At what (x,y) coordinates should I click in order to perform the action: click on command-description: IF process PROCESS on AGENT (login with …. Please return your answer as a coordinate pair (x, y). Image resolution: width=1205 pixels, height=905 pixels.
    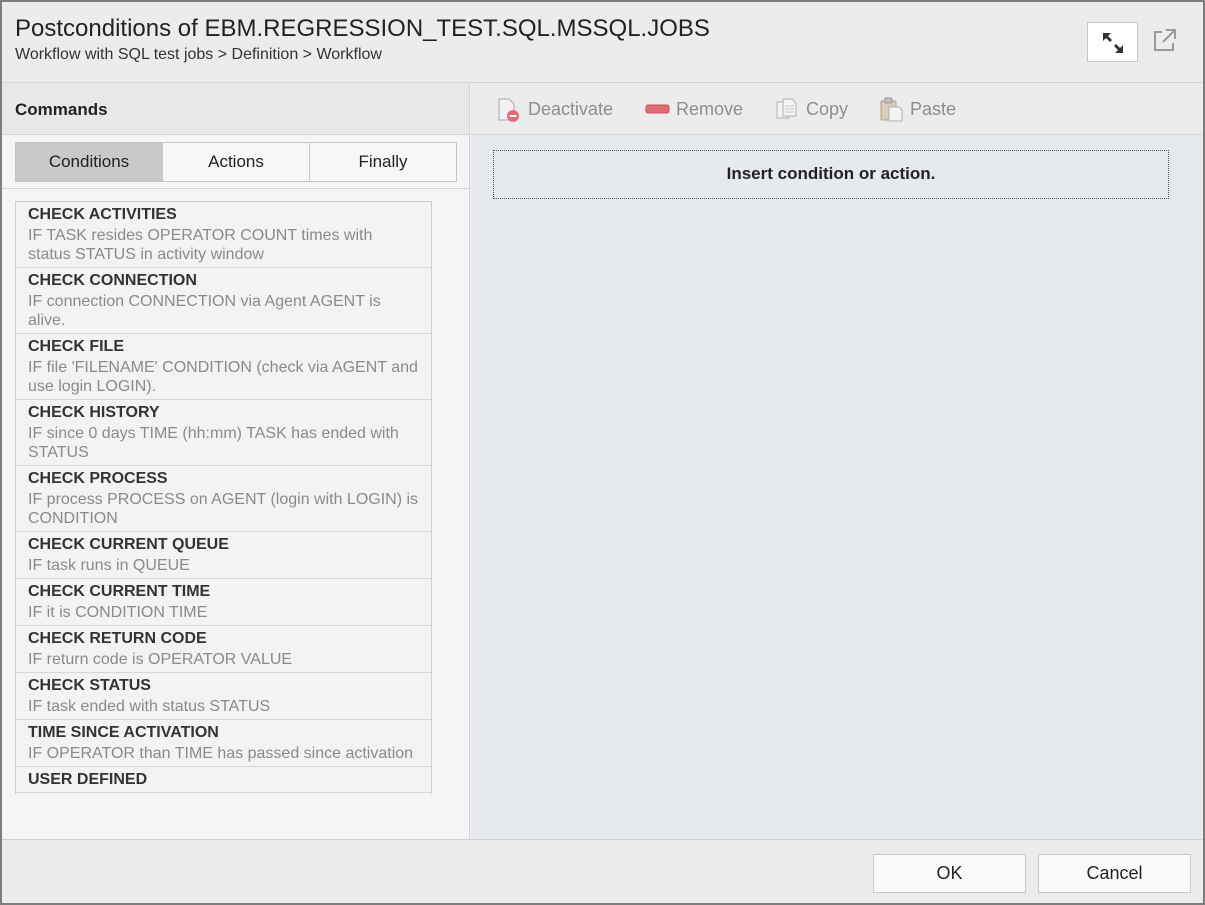
    Looking at the image, I should click on (223, 509).